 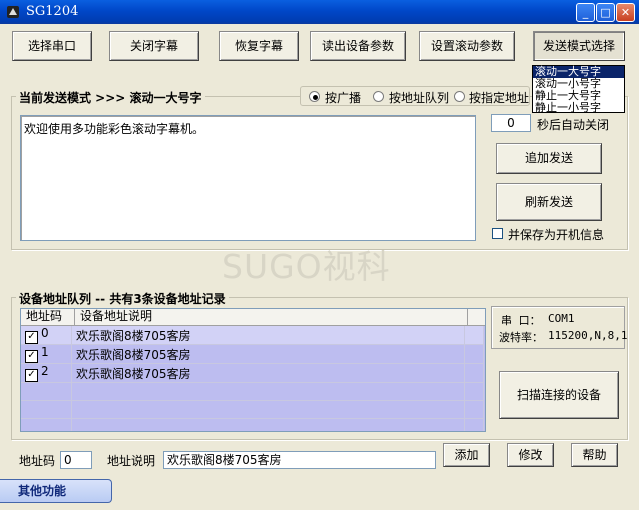 What do you see at coordinates (578, 89) in the screenshot?
I see `send-mode-dropdown-list: 滚动一大号字 滚动一小号字 静止一大号字 静止一小号字` at bounding box center [578, 89].